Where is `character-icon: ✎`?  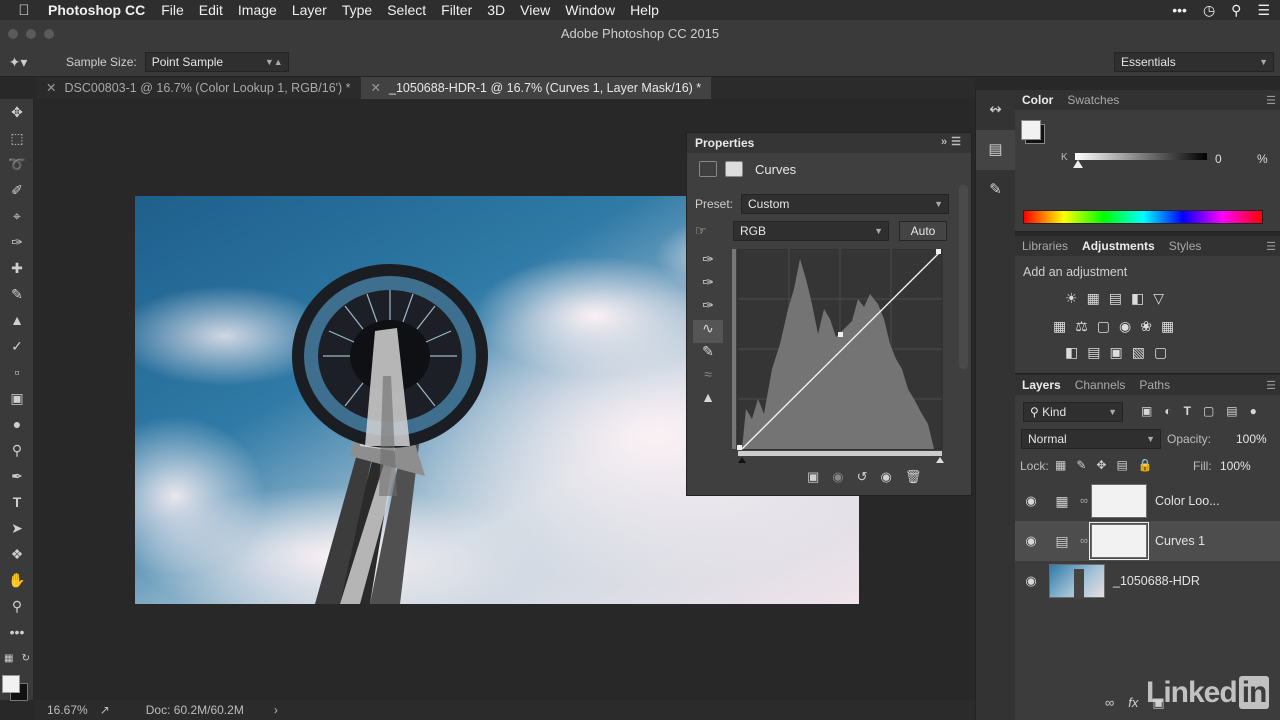 character-icon: ✎ is located at coordinates (995, 190).